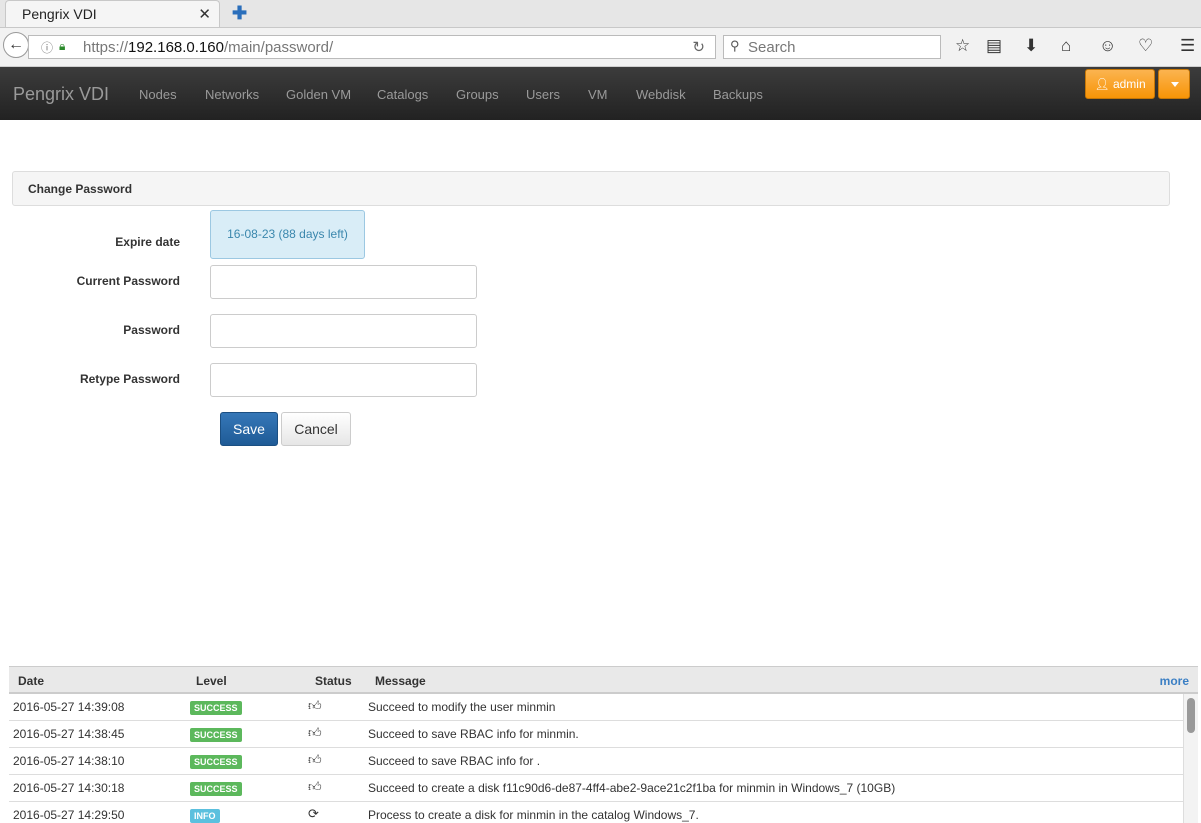 This screenshot has height=823, width=1201. I want to click on lock-icon: 🔒︎, so click(62, 46).